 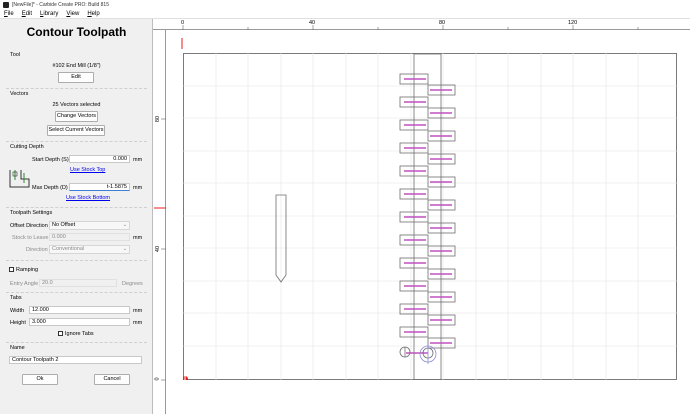 What do you see at coordinates (27, 14) in the screenshot?
I see `menu-edit: Edit` at bounding box center [27, 14].